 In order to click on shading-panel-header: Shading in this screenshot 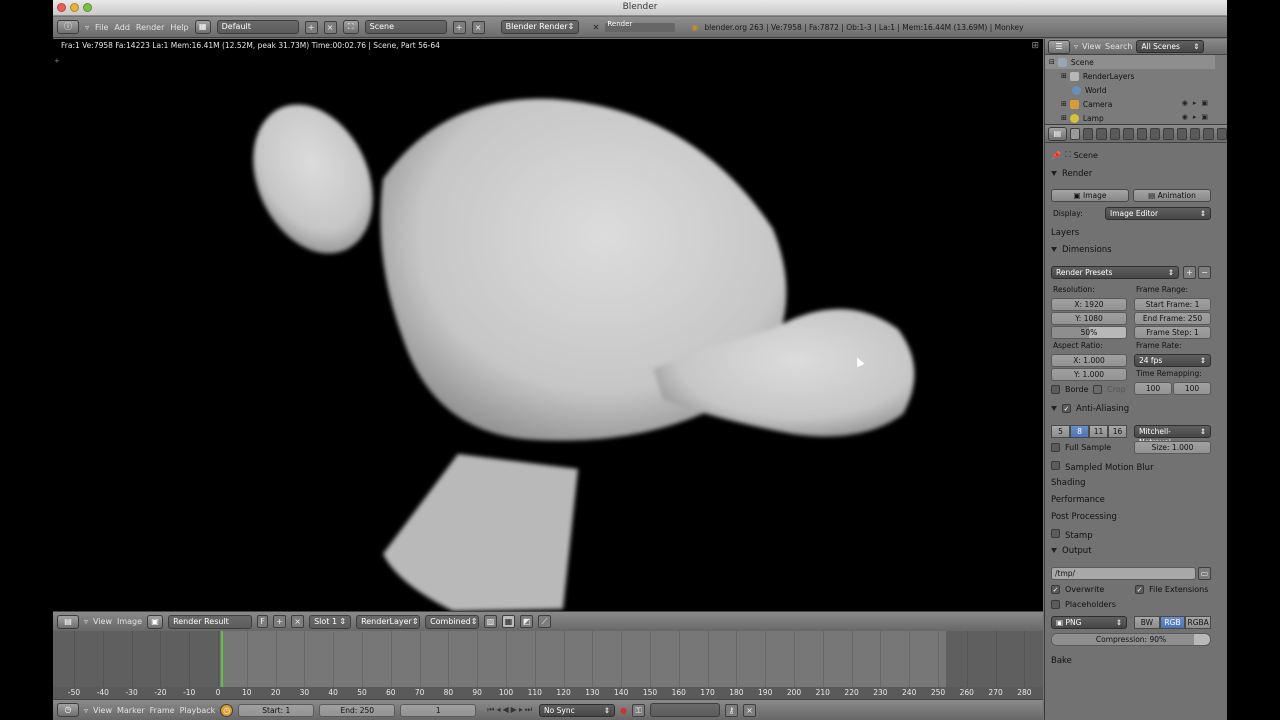, I will do `click(1068, 483)`.